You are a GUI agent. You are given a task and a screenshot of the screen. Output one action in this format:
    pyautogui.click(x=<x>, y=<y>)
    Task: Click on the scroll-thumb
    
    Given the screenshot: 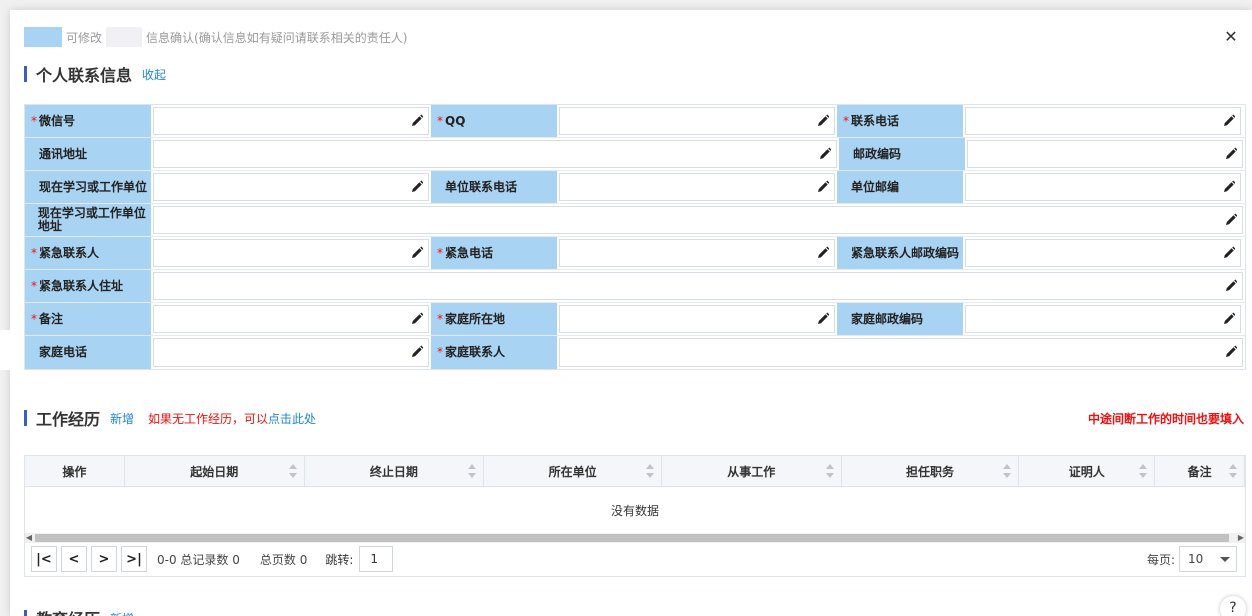 What is the action you would take?
    pyautogui.click(x=632, y=538)
    